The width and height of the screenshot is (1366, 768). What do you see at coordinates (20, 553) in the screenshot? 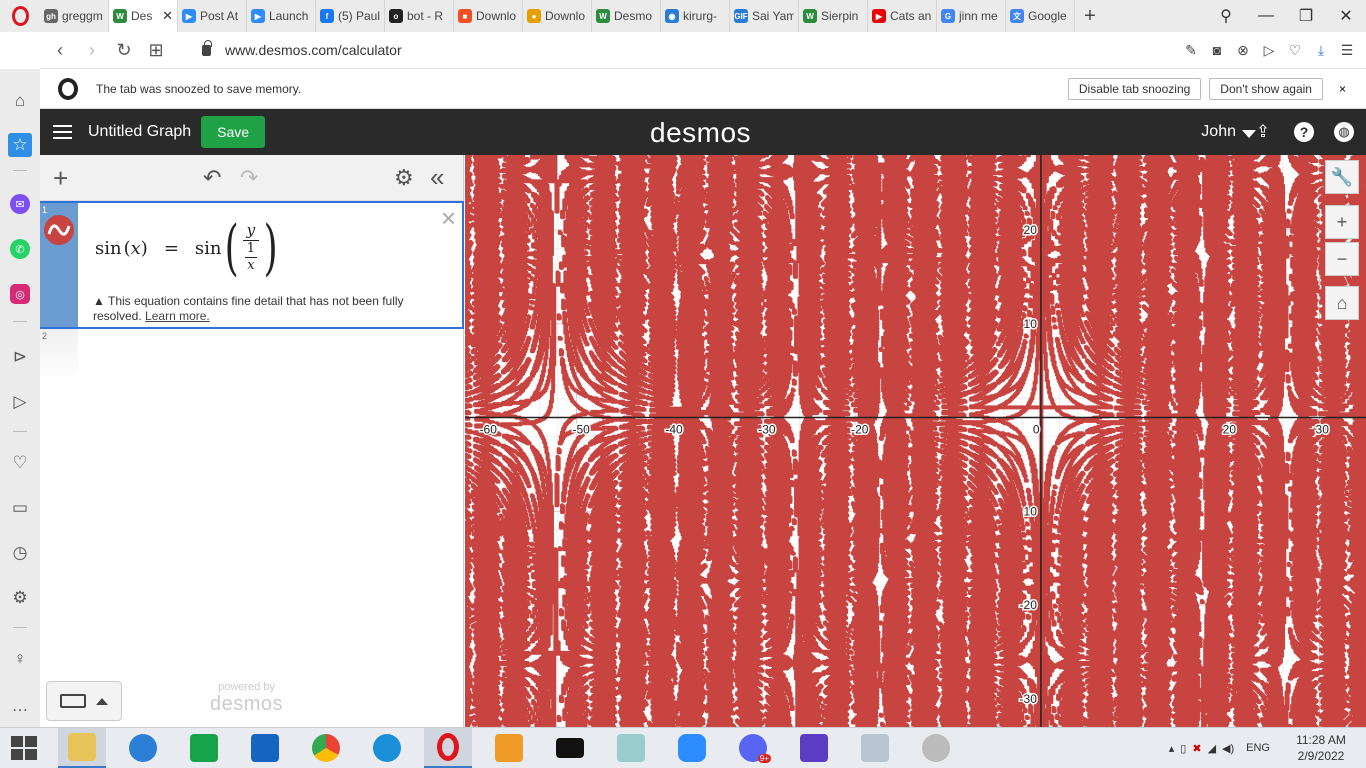
I see `history-icon: ◷` at bounding box center [20, 553].